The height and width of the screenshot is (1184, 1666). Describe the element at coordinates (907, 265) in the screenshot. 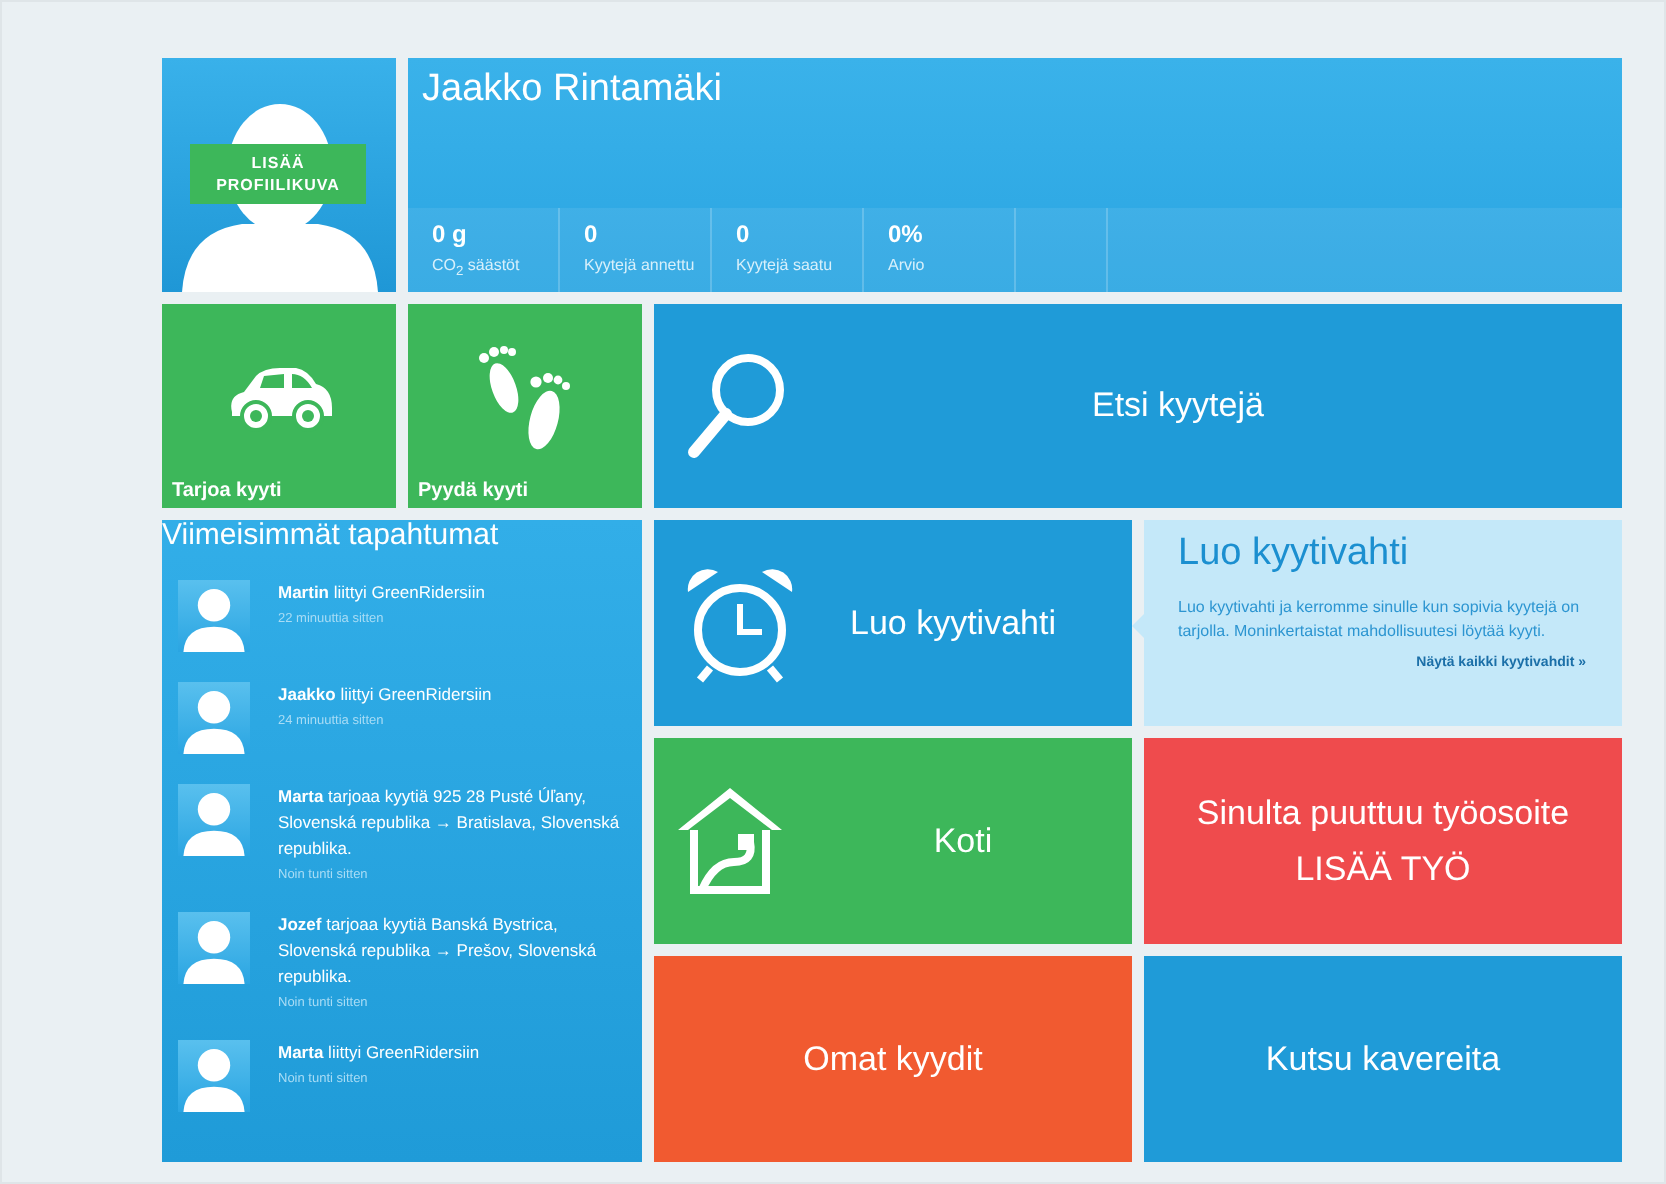

I see `stat-label: Arvio` at that location.